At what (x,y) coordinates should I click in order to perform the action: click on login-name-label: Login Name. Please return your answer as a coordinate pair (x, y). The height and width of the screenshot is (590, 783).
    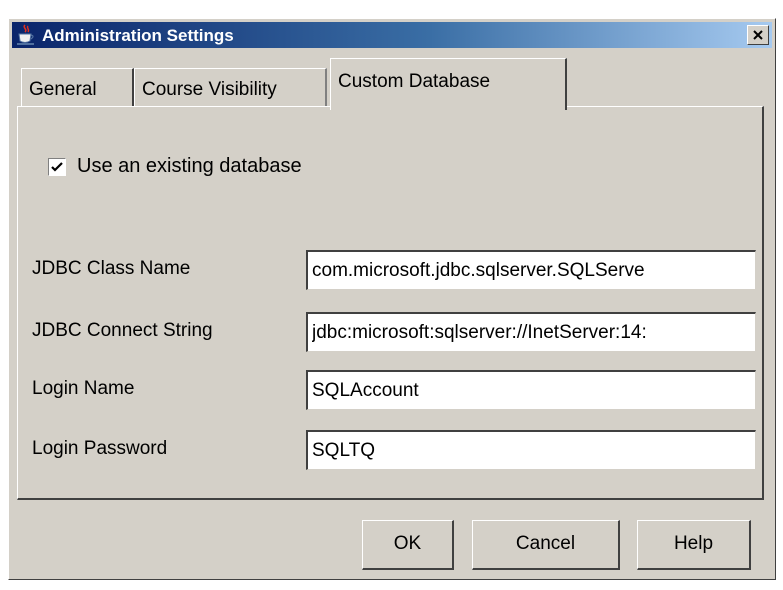
    Looking at the image, I should click on (83, 388).